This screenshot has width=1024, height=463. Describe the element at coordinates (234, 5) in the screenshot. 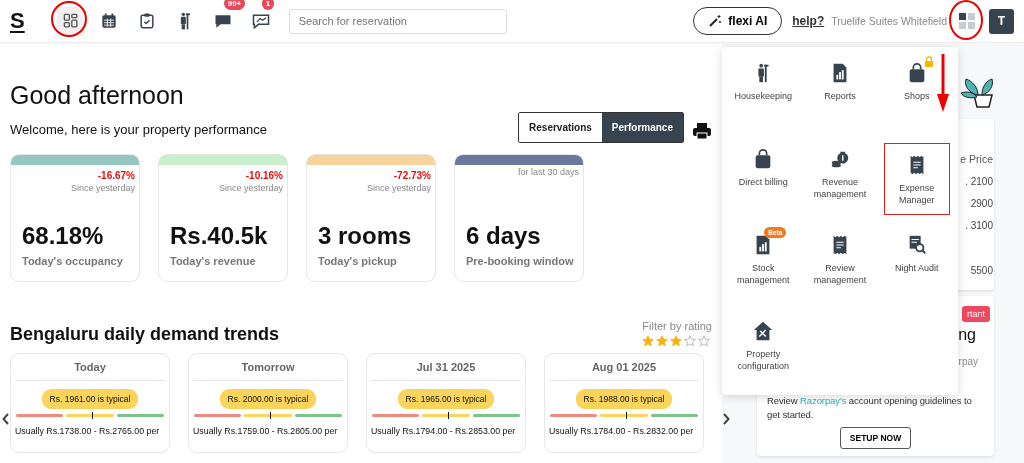

I see `notification-badge: 99+` at that location.